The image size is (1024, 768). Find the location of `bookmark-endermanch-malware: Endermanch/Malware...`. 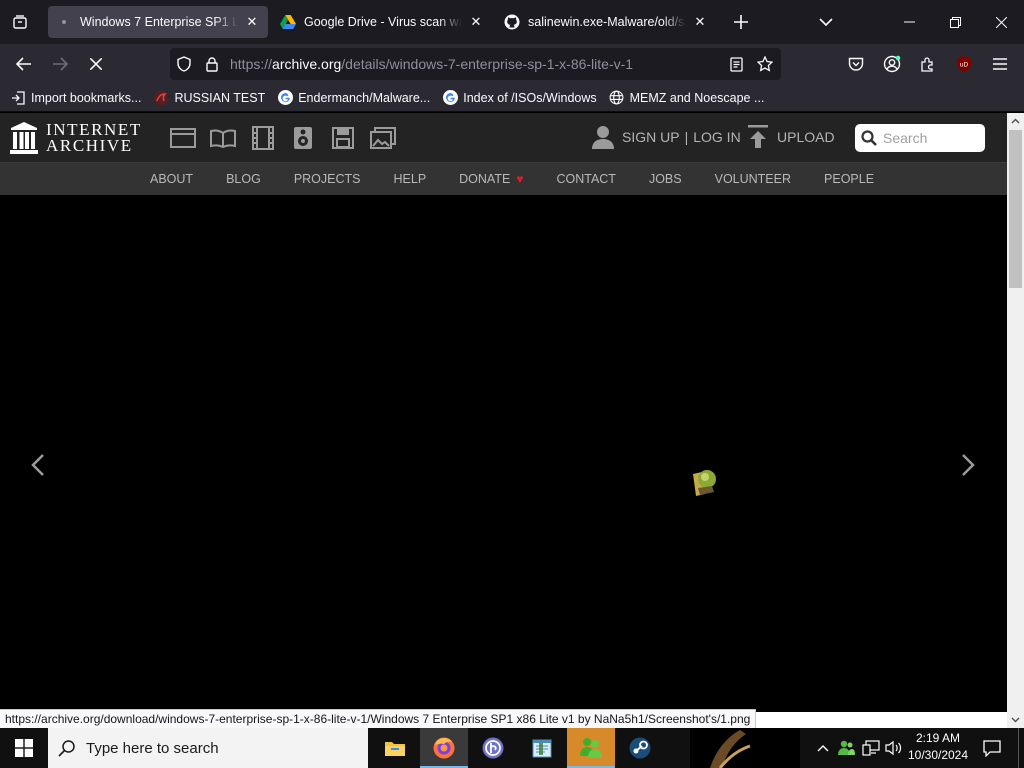

bookmark-endermanch-malware: Endermanch/Malware... is located at coordinates (353, 98).